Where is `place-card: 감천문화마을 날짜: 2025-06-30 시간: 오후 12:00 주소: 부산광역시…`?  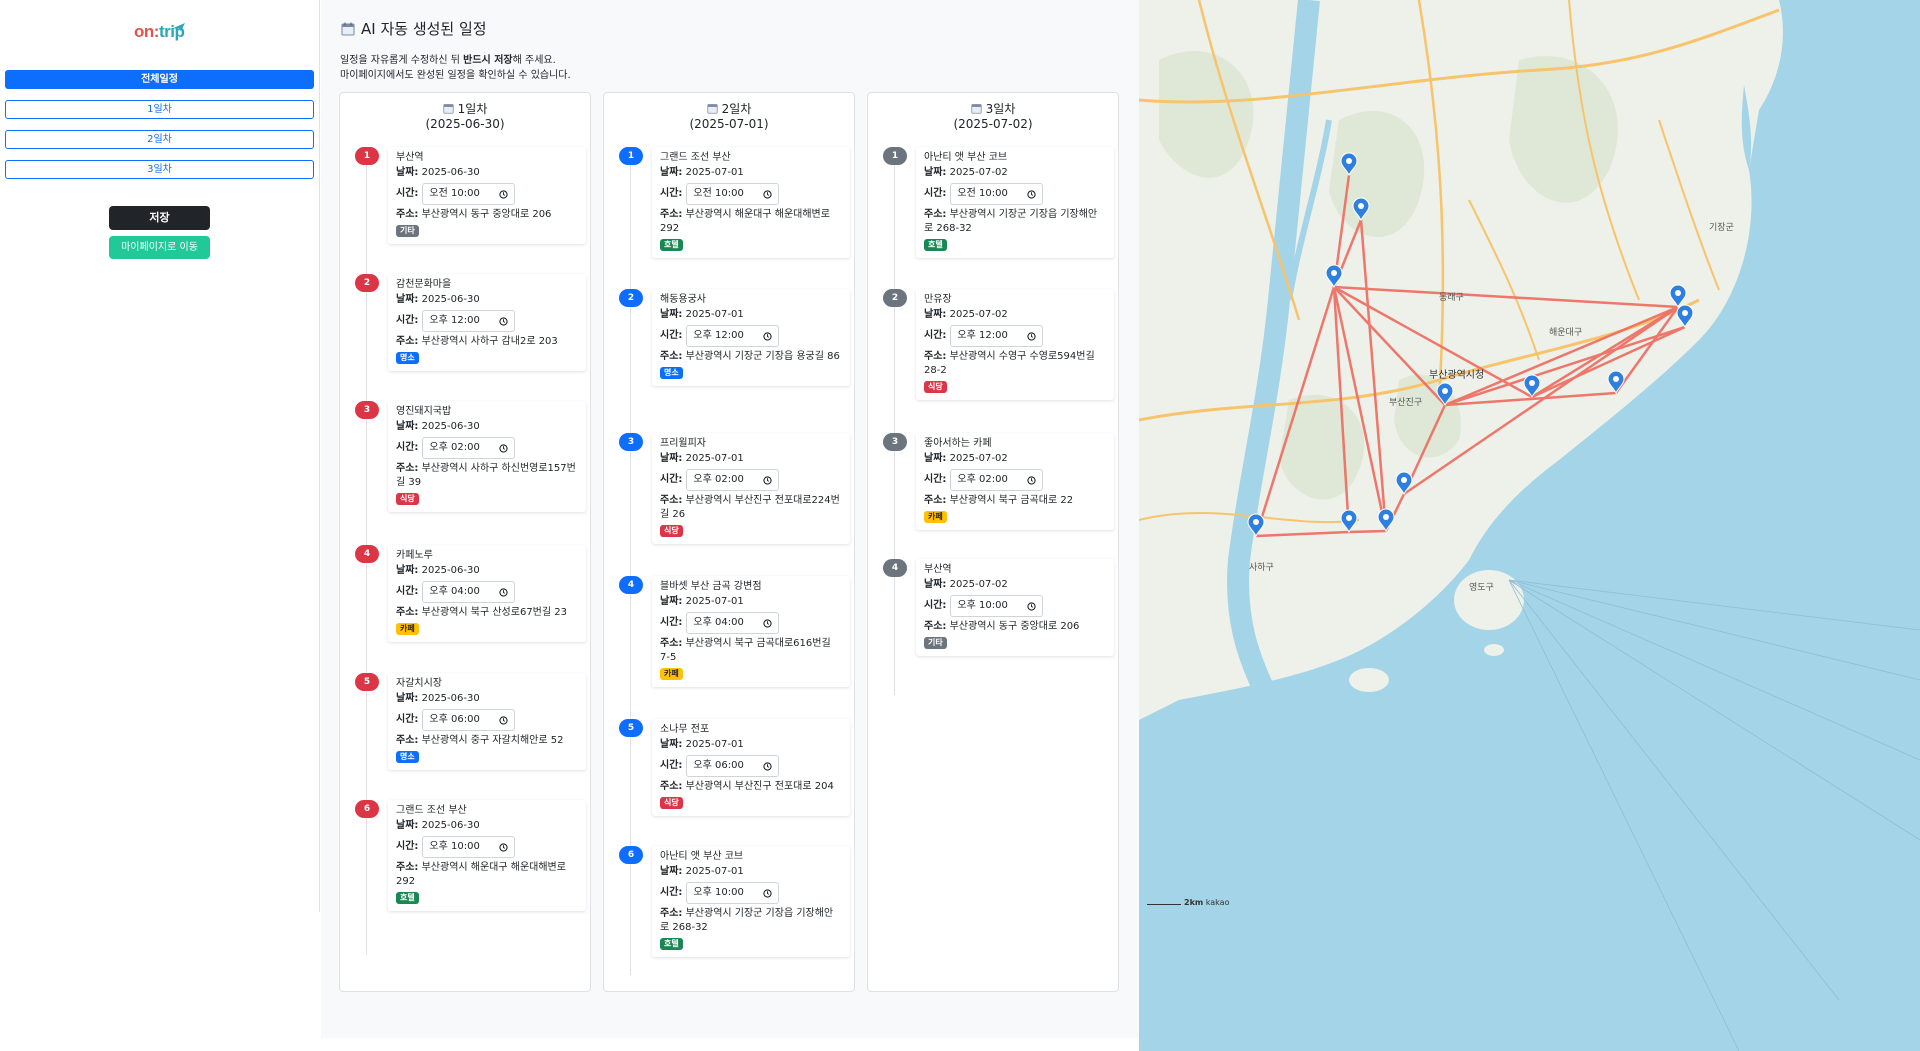 place-card: 감천문화마을 날짜: 2025-06-30 시간: 오후 12:00 주소: 부산광역시… is located at coordinates (487, 322).